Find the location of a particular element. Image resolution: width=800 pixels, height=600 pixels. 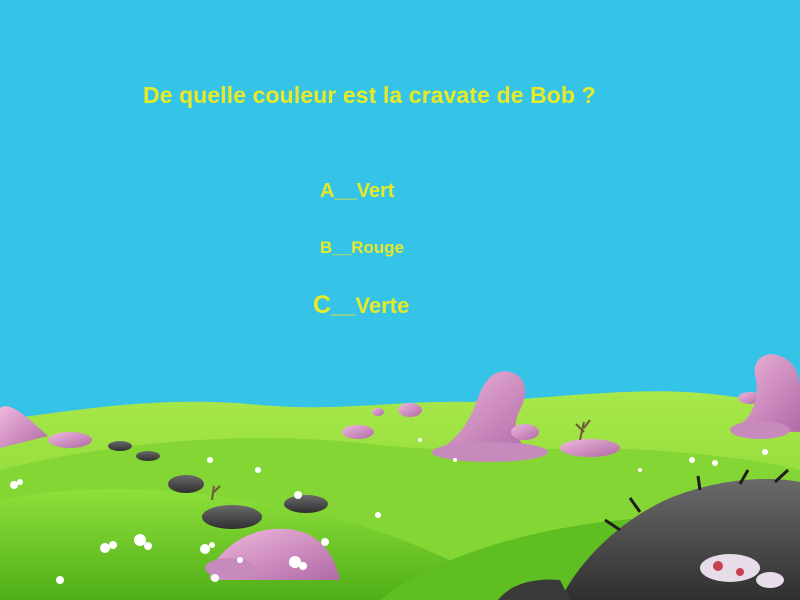

answer-text: Verte is located at coordinates (382, 305).